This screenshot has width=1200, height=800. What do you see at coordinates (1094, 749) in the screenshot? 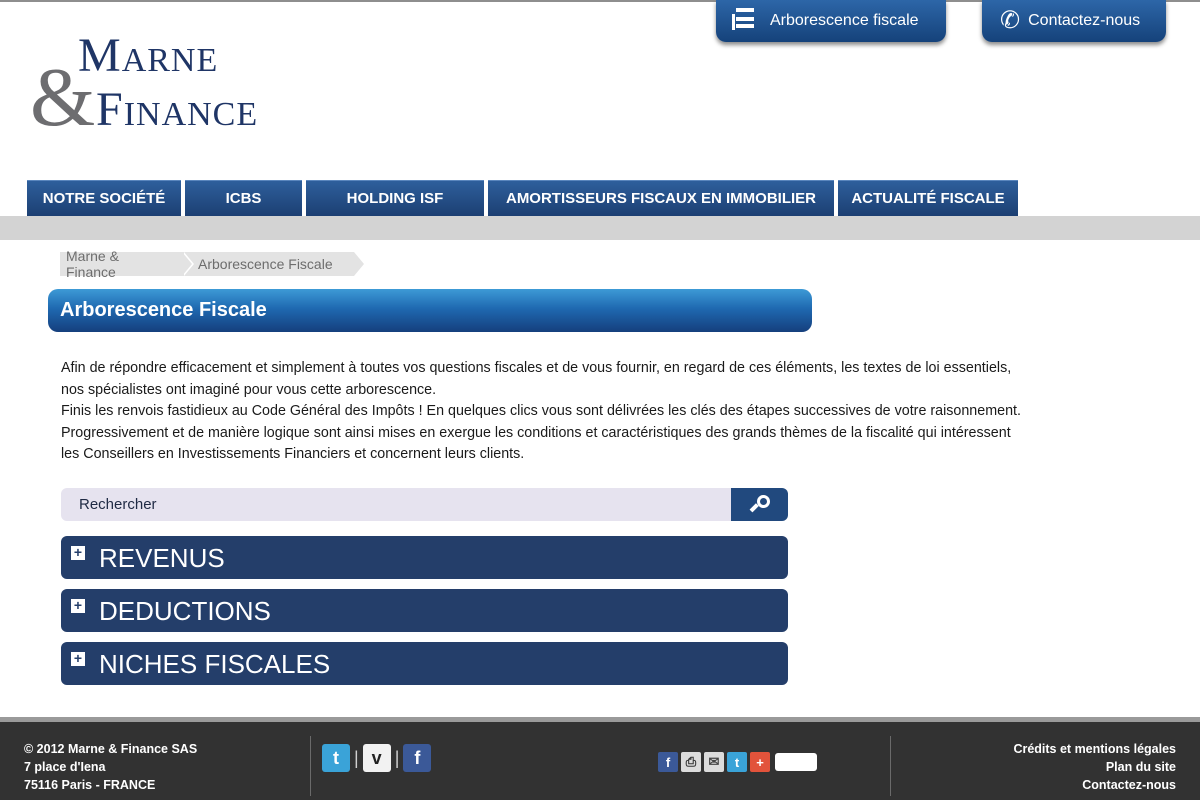
I see `footer-link-credits: Crédits et mentions légales` at bounding box center [1094, 749].